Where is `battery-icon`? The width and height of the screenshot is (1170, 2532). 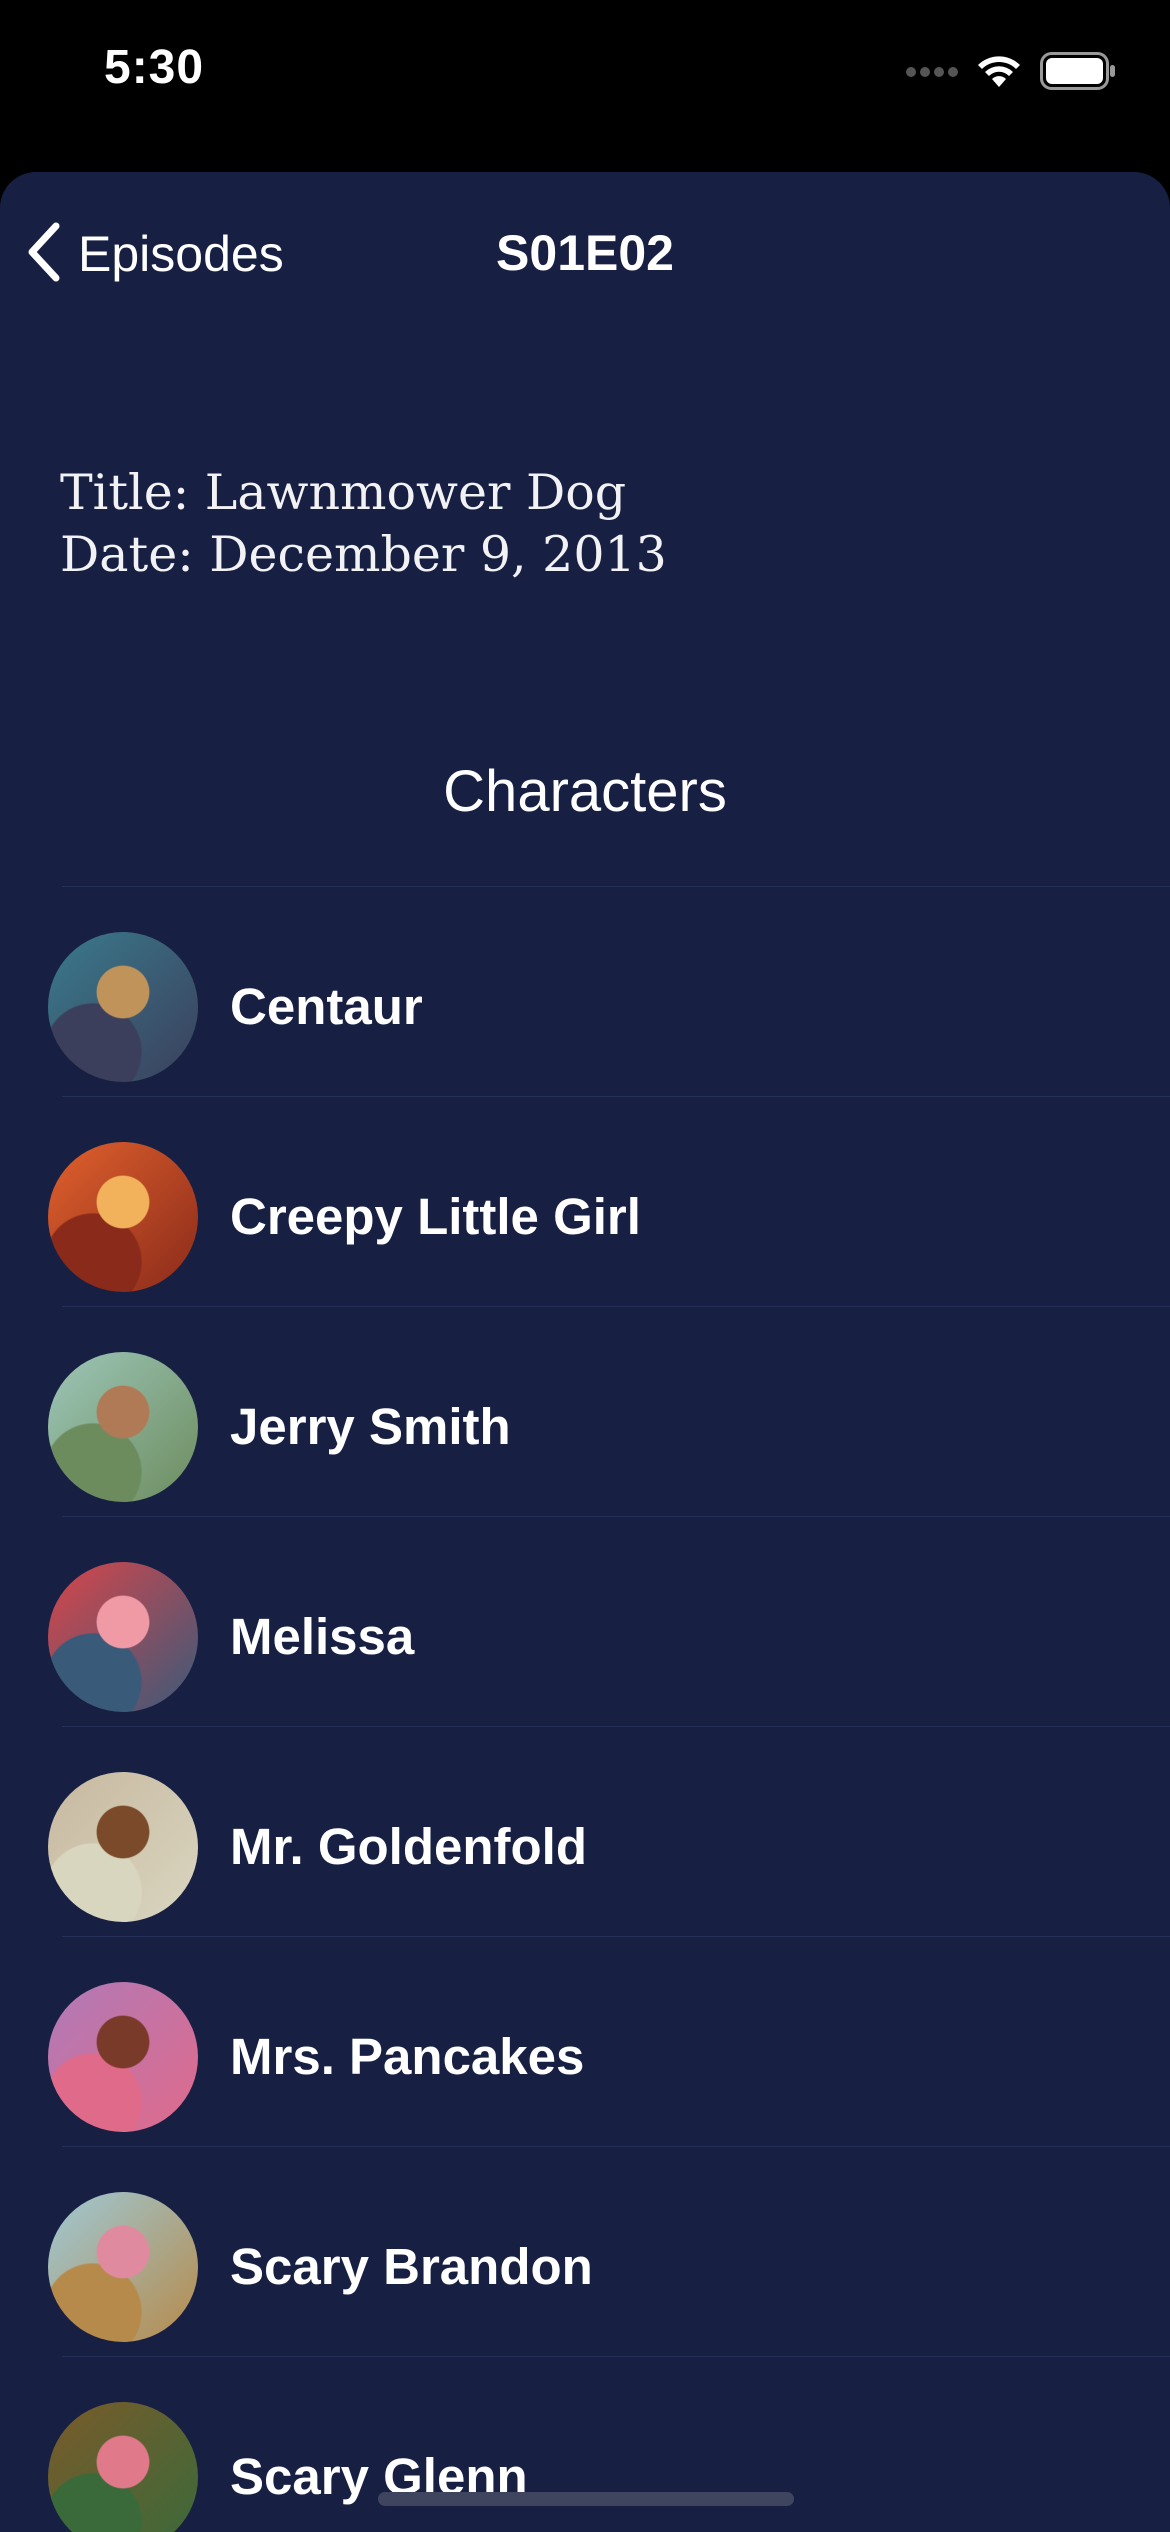
battery-icon is located at coordinates (1078, 73).